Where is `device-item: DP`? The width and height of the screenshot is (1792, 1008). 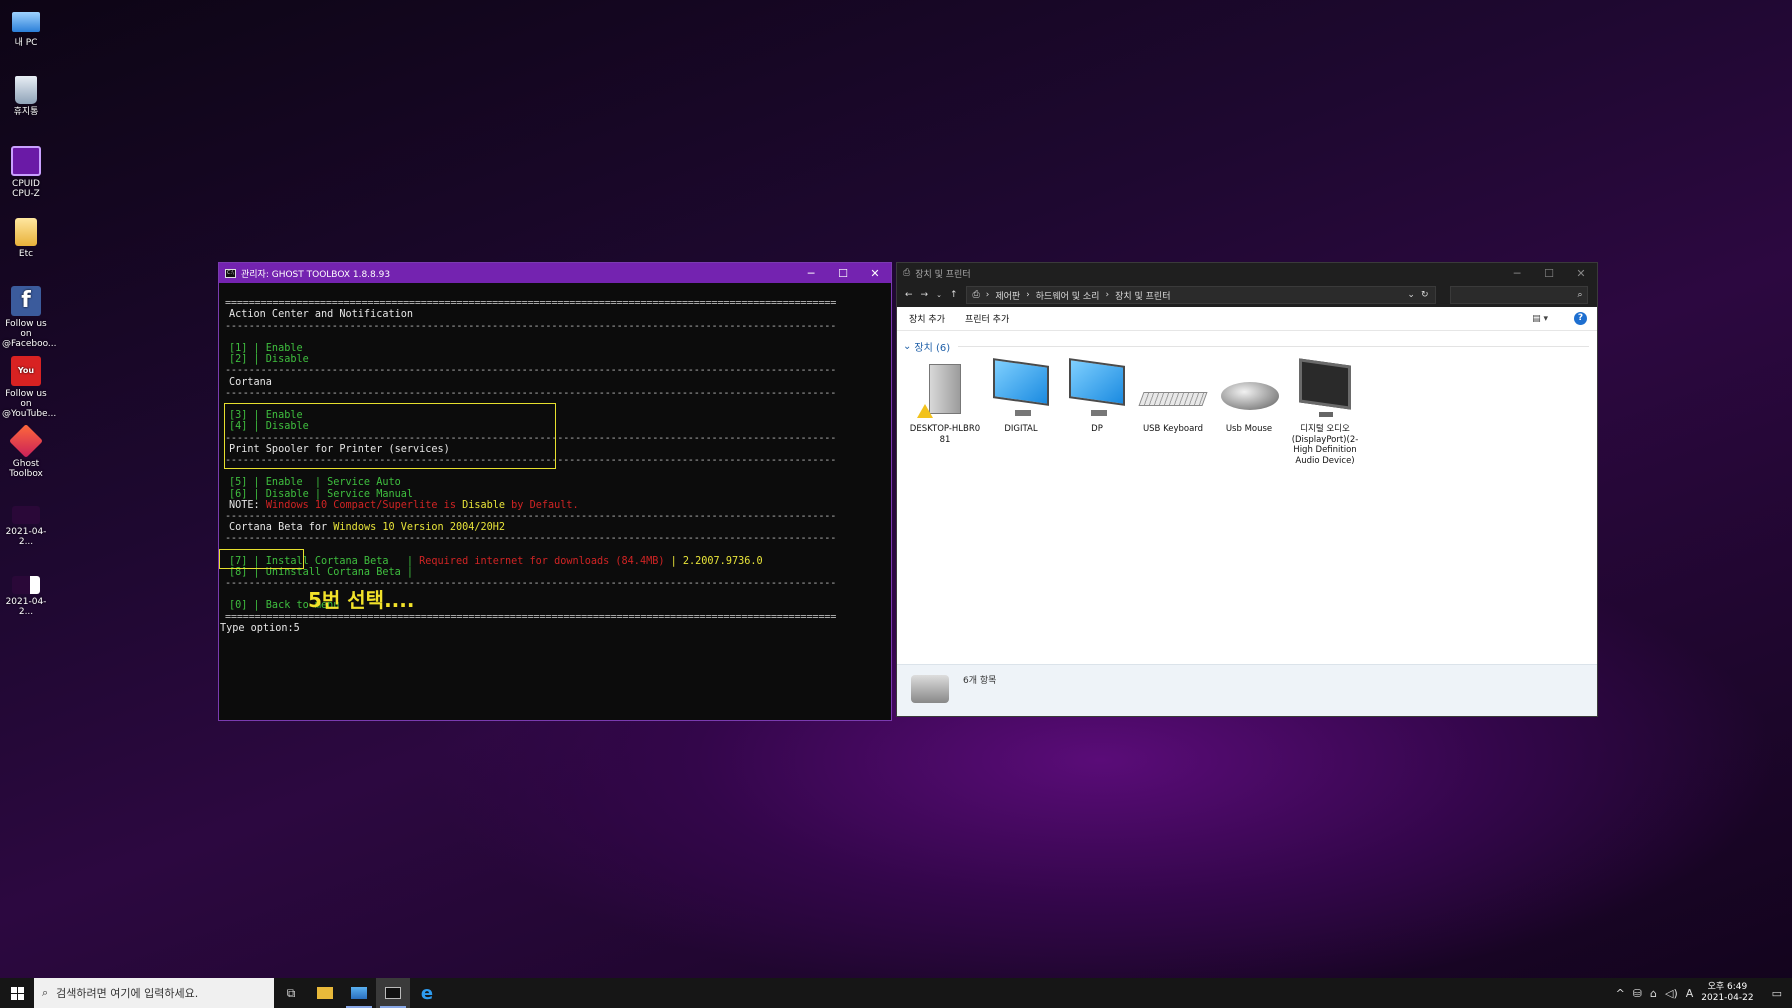 device-item: DP is located at coordinates (1097, 412).